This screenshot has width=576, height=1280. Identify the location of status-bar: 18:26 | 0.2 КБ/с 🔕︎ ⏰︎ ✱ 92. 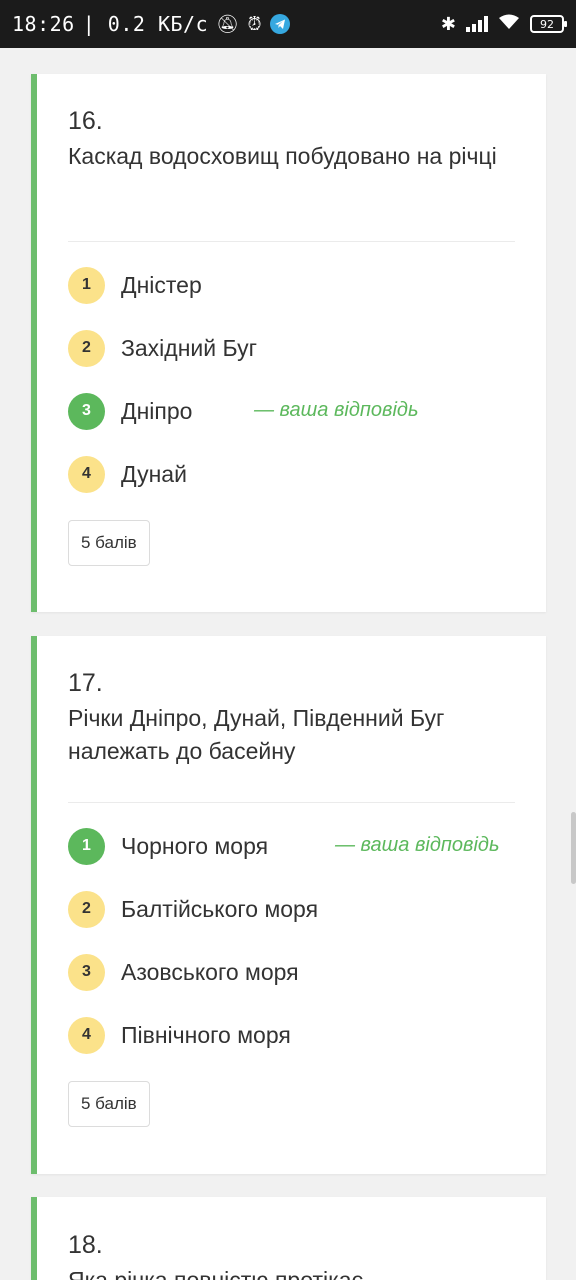
(288, 24).